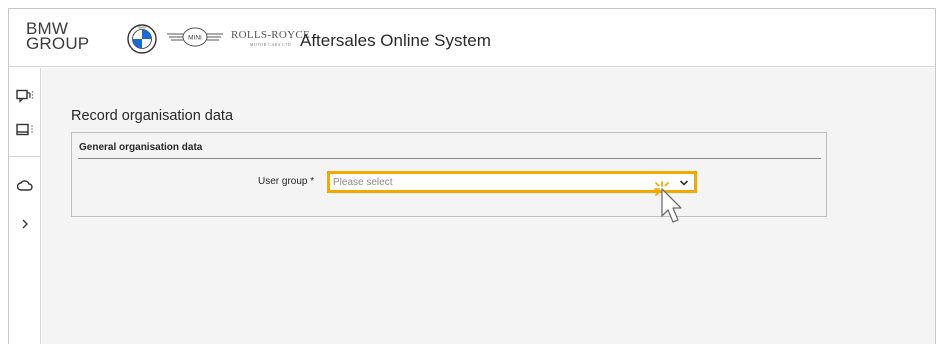  I want to click on user-group-select-value: Please select, so click(363, 182).